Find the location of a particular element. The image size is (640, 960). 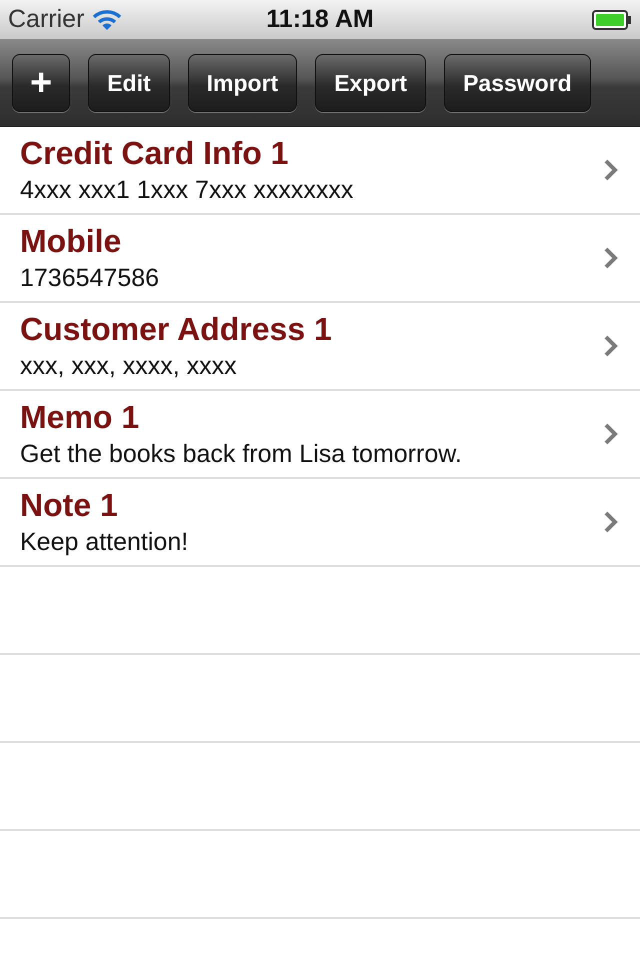

battery-icon is located at coordinates (612, 20).